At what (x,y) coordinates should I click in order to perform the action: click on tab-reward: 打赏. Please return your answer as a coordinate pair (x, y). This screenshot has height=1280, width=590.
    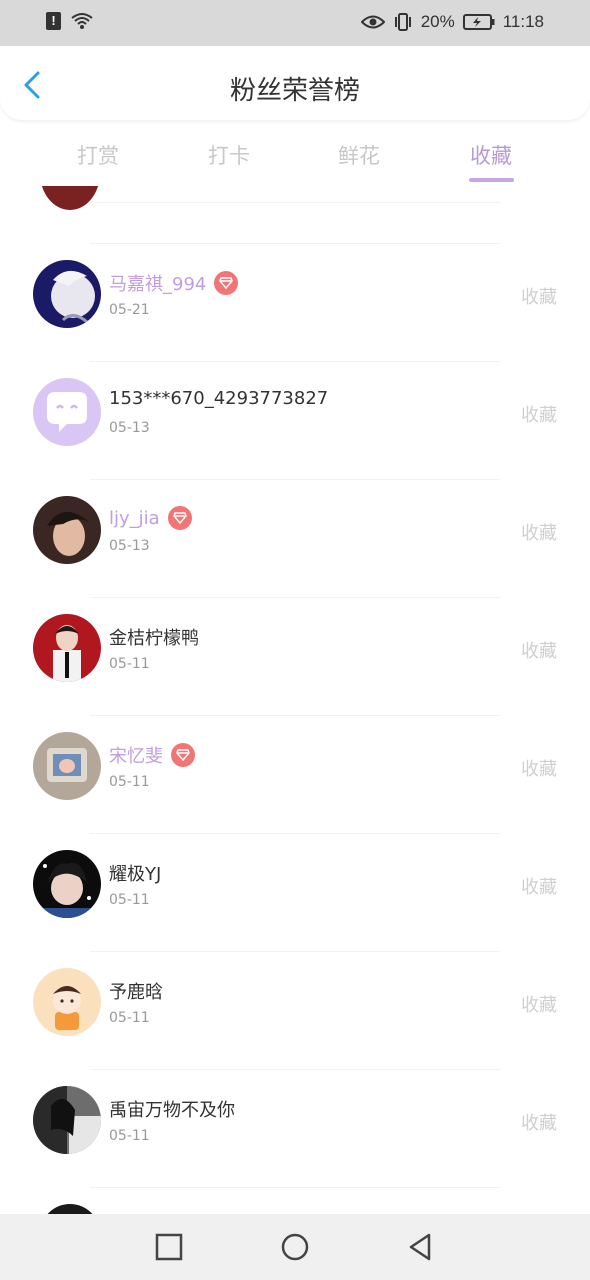
    Looking at the image, I should click on (98, 155).